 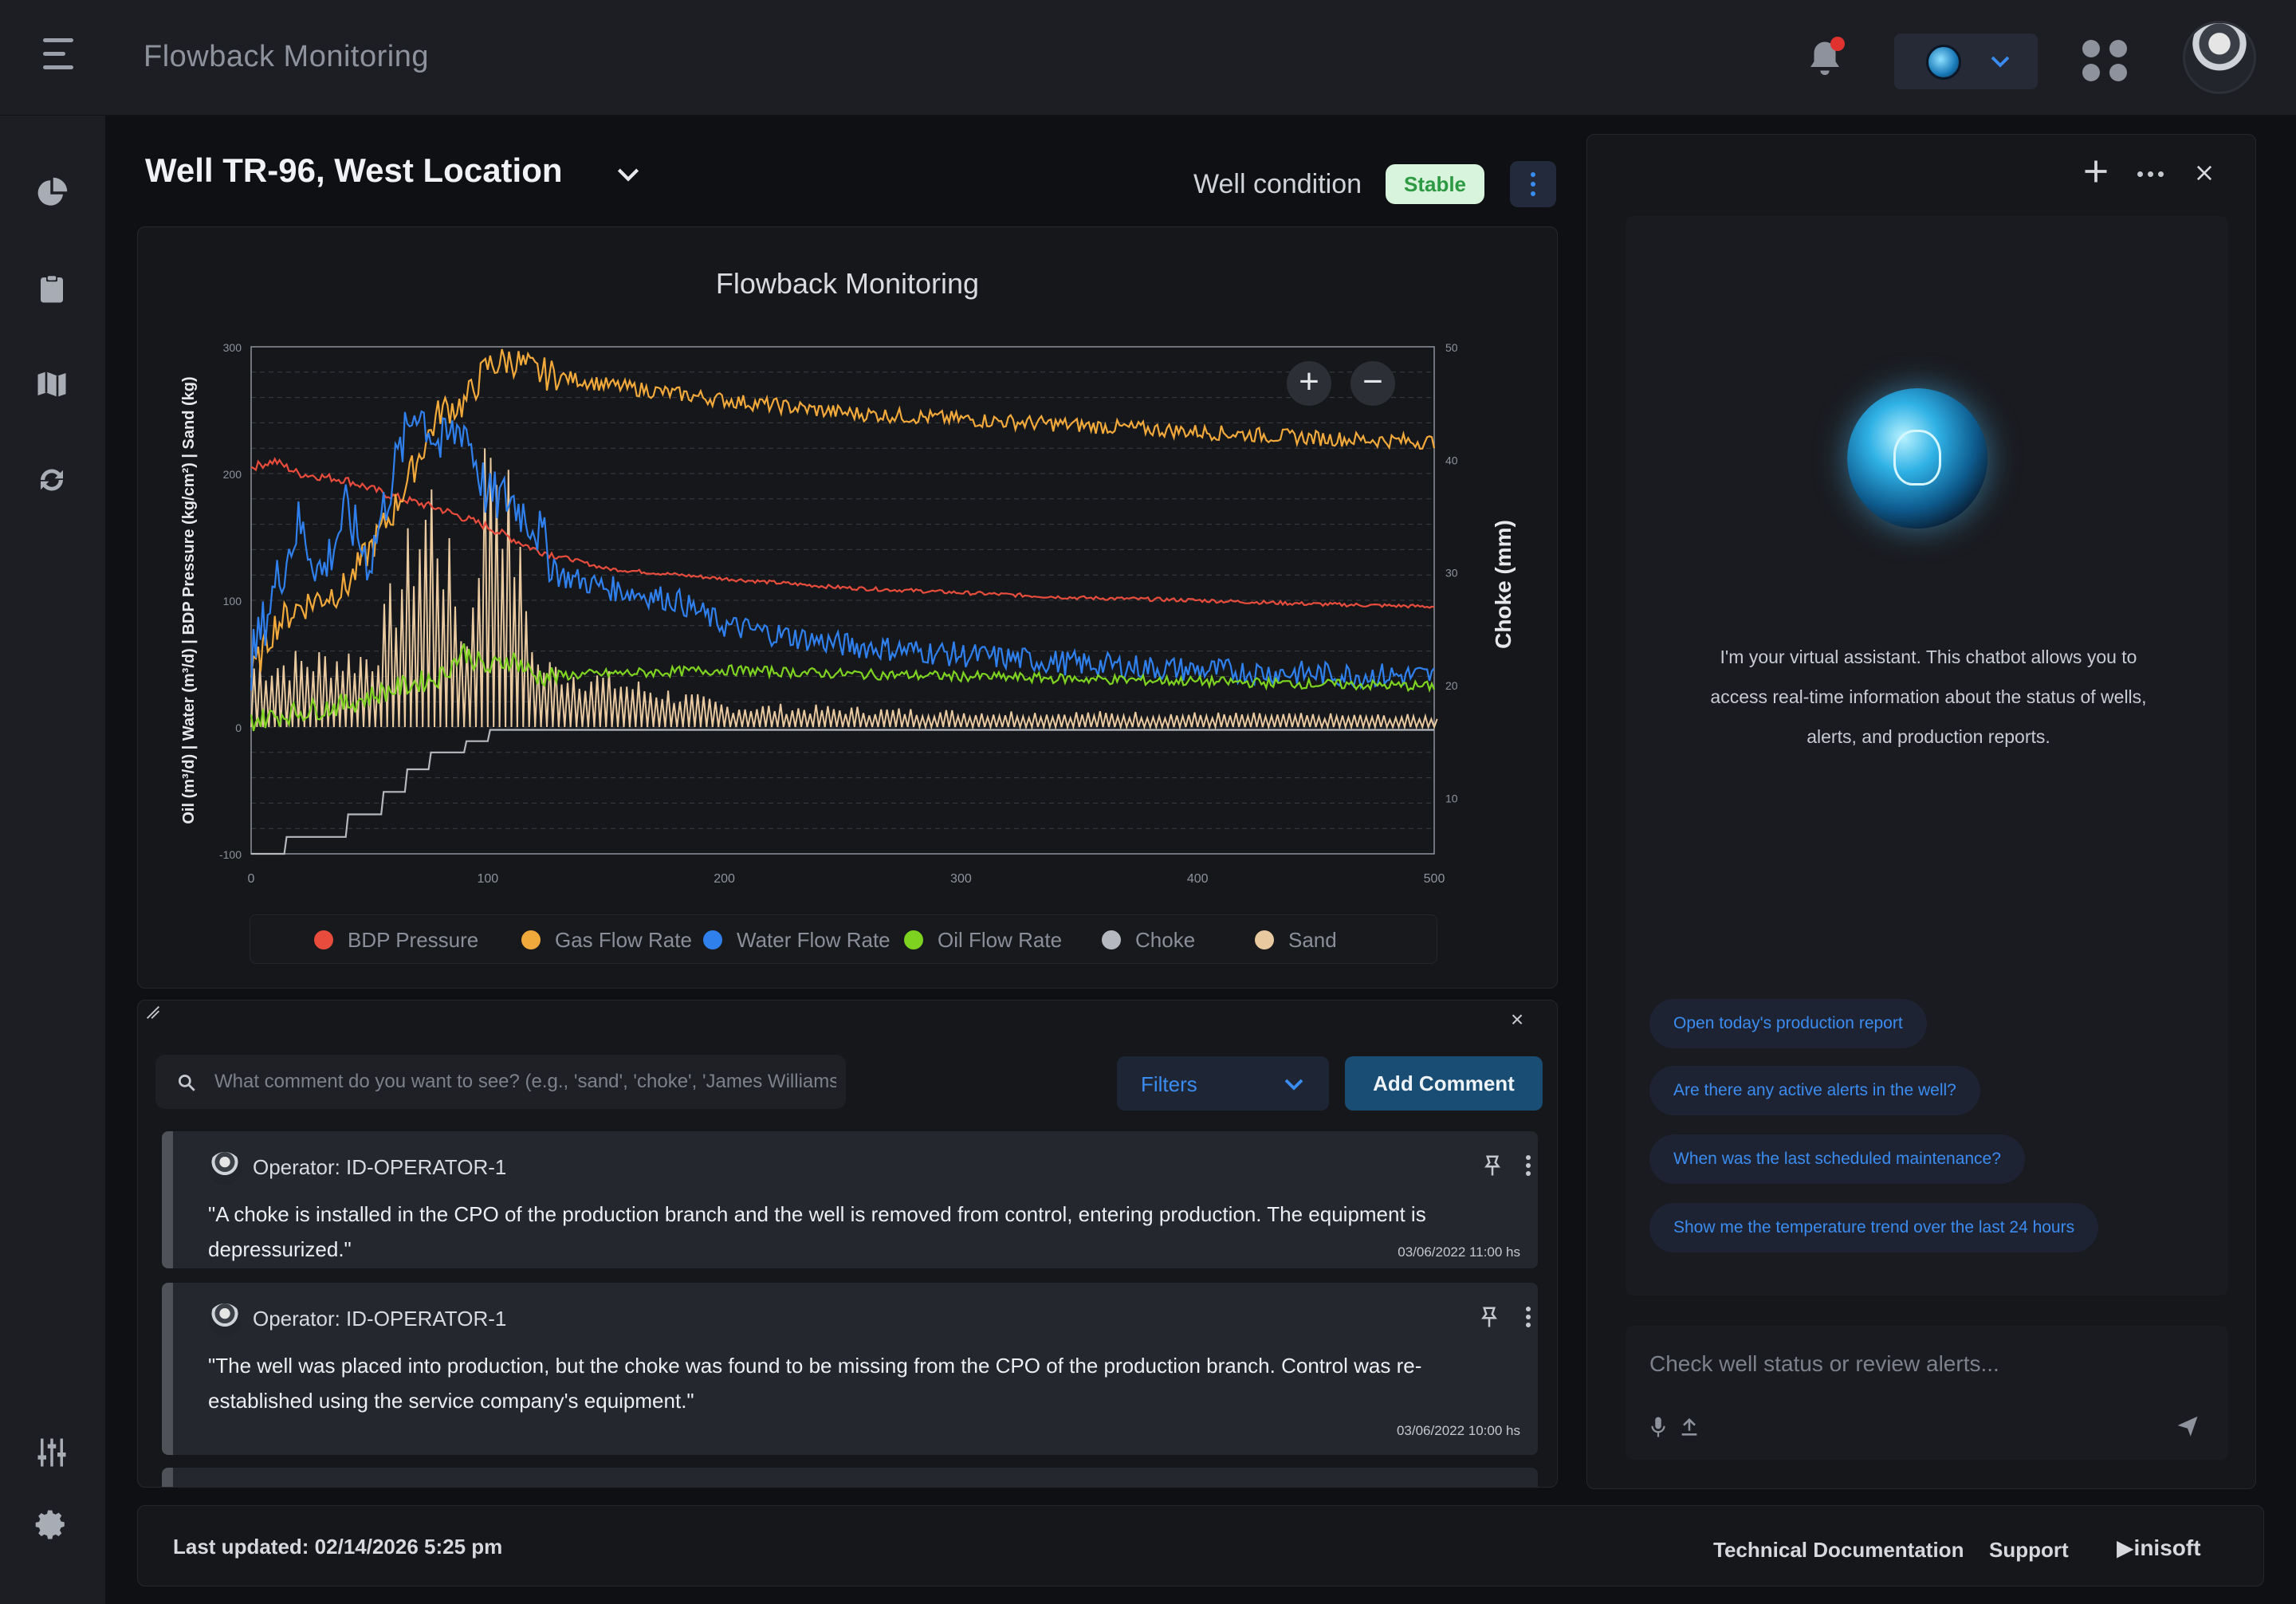 What do you see at coordinates (52, 1452) in the screenshot?
I see `sliders-icon` at bounding box center [52, 1452].